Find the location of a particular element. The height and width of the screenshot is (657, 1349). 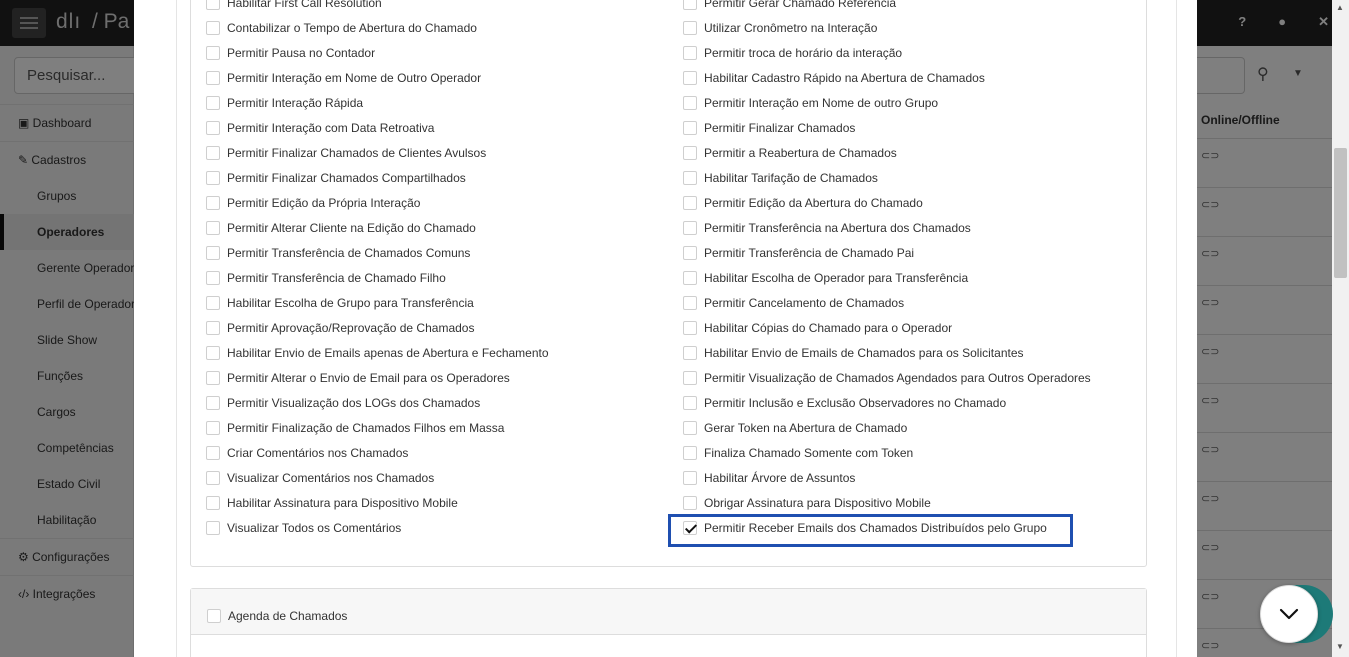

page-scrollbar: ▲ ▼ is located at coordinates (1340, 328).